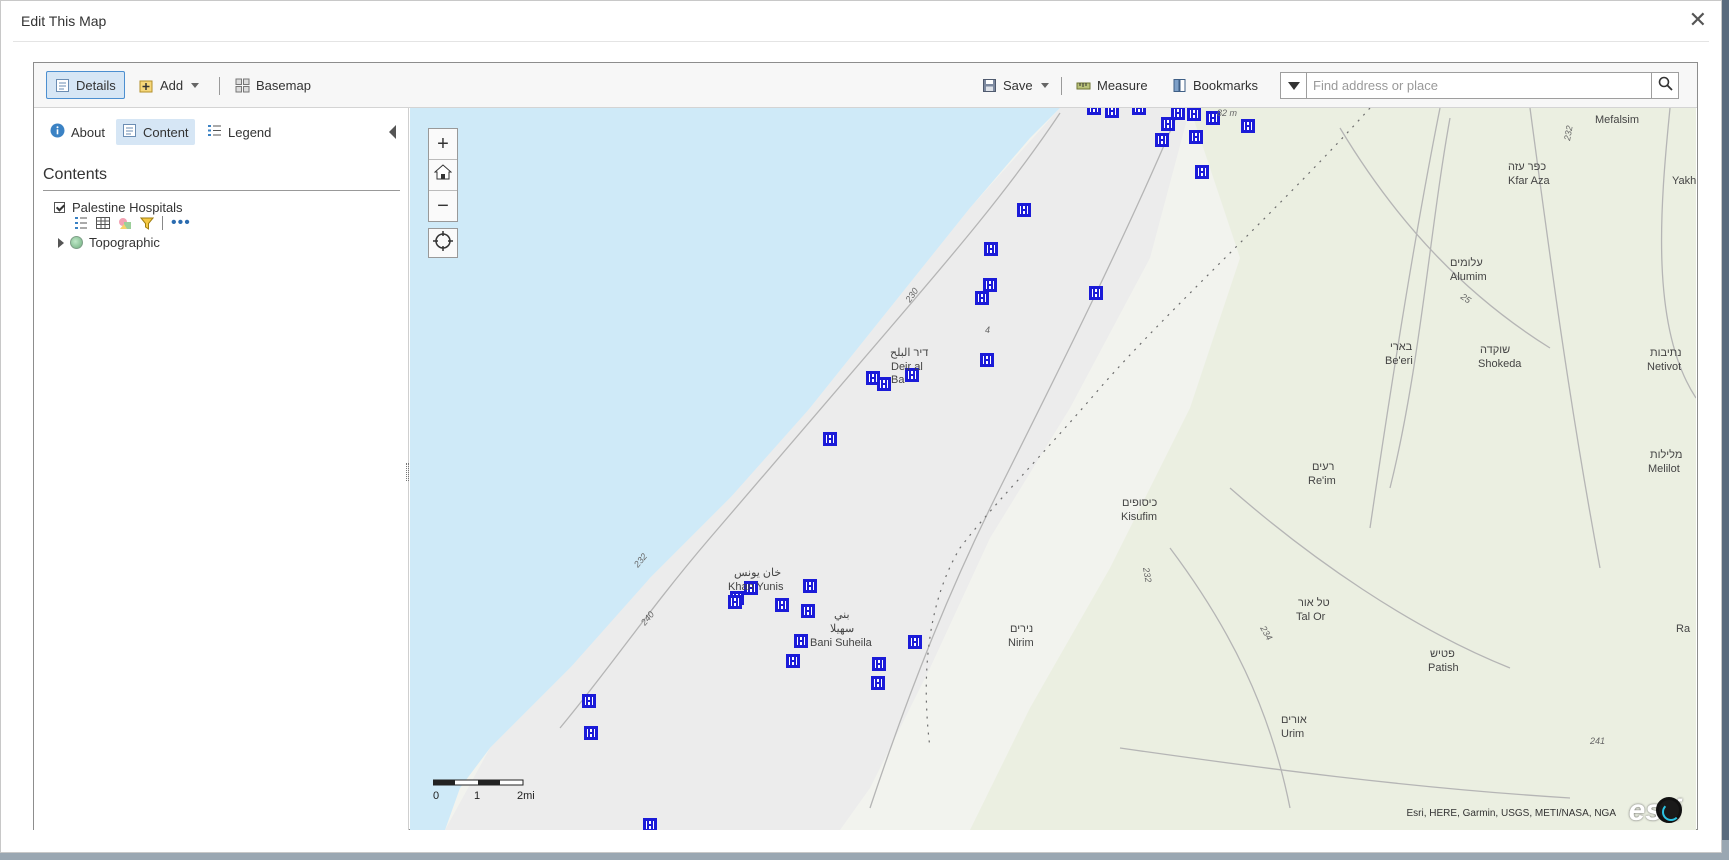 This screenshot has width=1729, height=860. Describe the element at coordinates (1698, 20) in the screenshot. I see `close-icon: ✕` at that location.